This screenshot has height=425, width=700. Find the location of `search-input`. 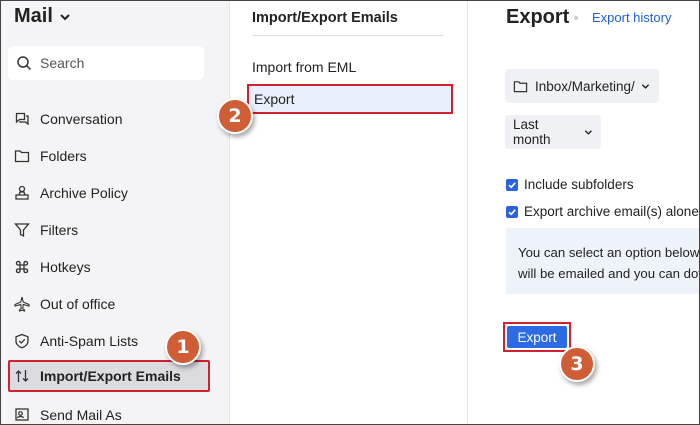

search-input is located at coordinates (115, 63).